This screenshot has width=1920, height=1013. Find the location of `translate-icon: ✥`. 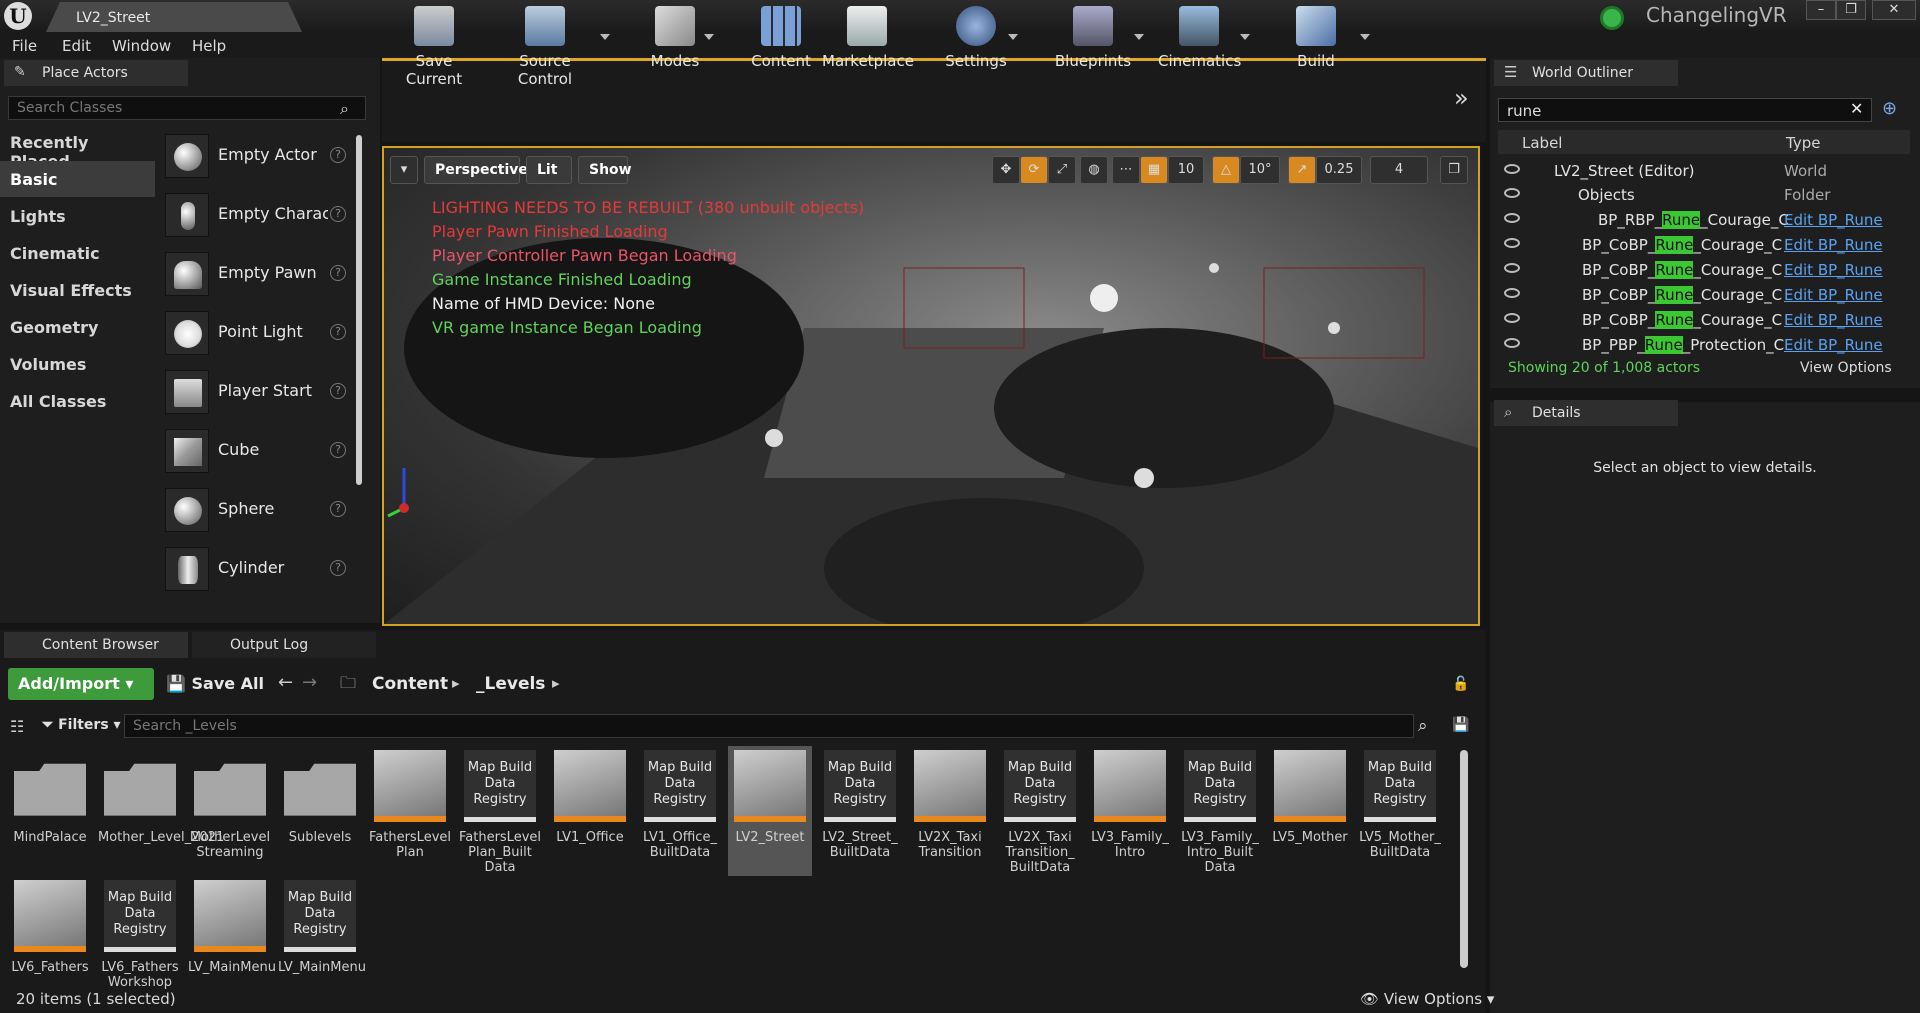

translate-icon: ✥ is located at coordinates (1006, 170).